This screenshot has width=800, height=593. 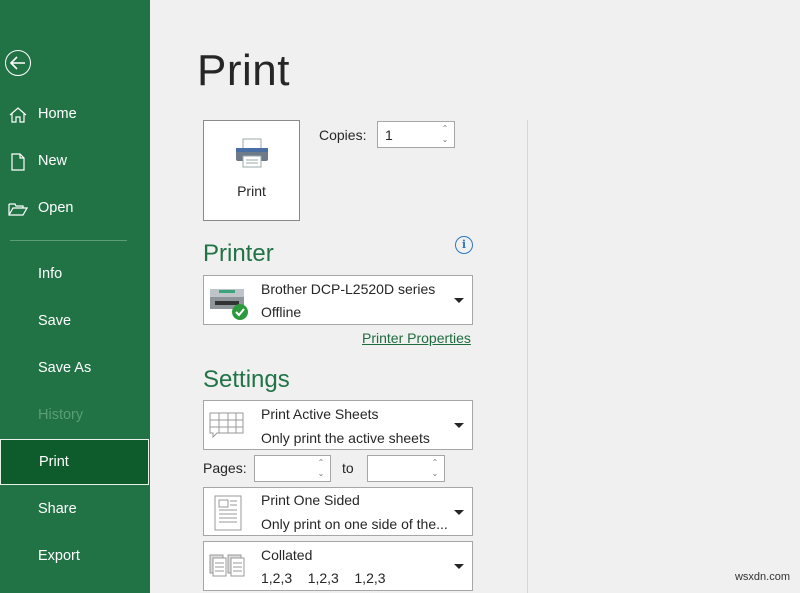 I want to click on nav-save-as: Save As, so click(x=75, y=368).